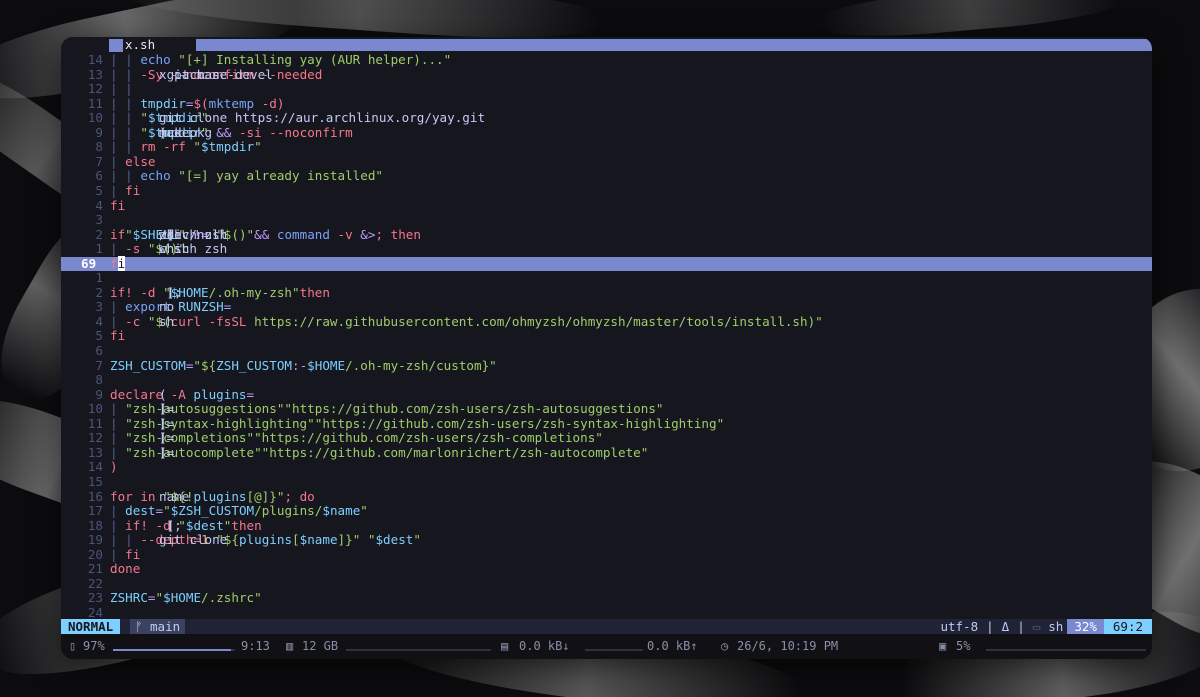 The height and width of the screenshot is (697, 1200). I want to click on line-number: 3, so click(99, 220).